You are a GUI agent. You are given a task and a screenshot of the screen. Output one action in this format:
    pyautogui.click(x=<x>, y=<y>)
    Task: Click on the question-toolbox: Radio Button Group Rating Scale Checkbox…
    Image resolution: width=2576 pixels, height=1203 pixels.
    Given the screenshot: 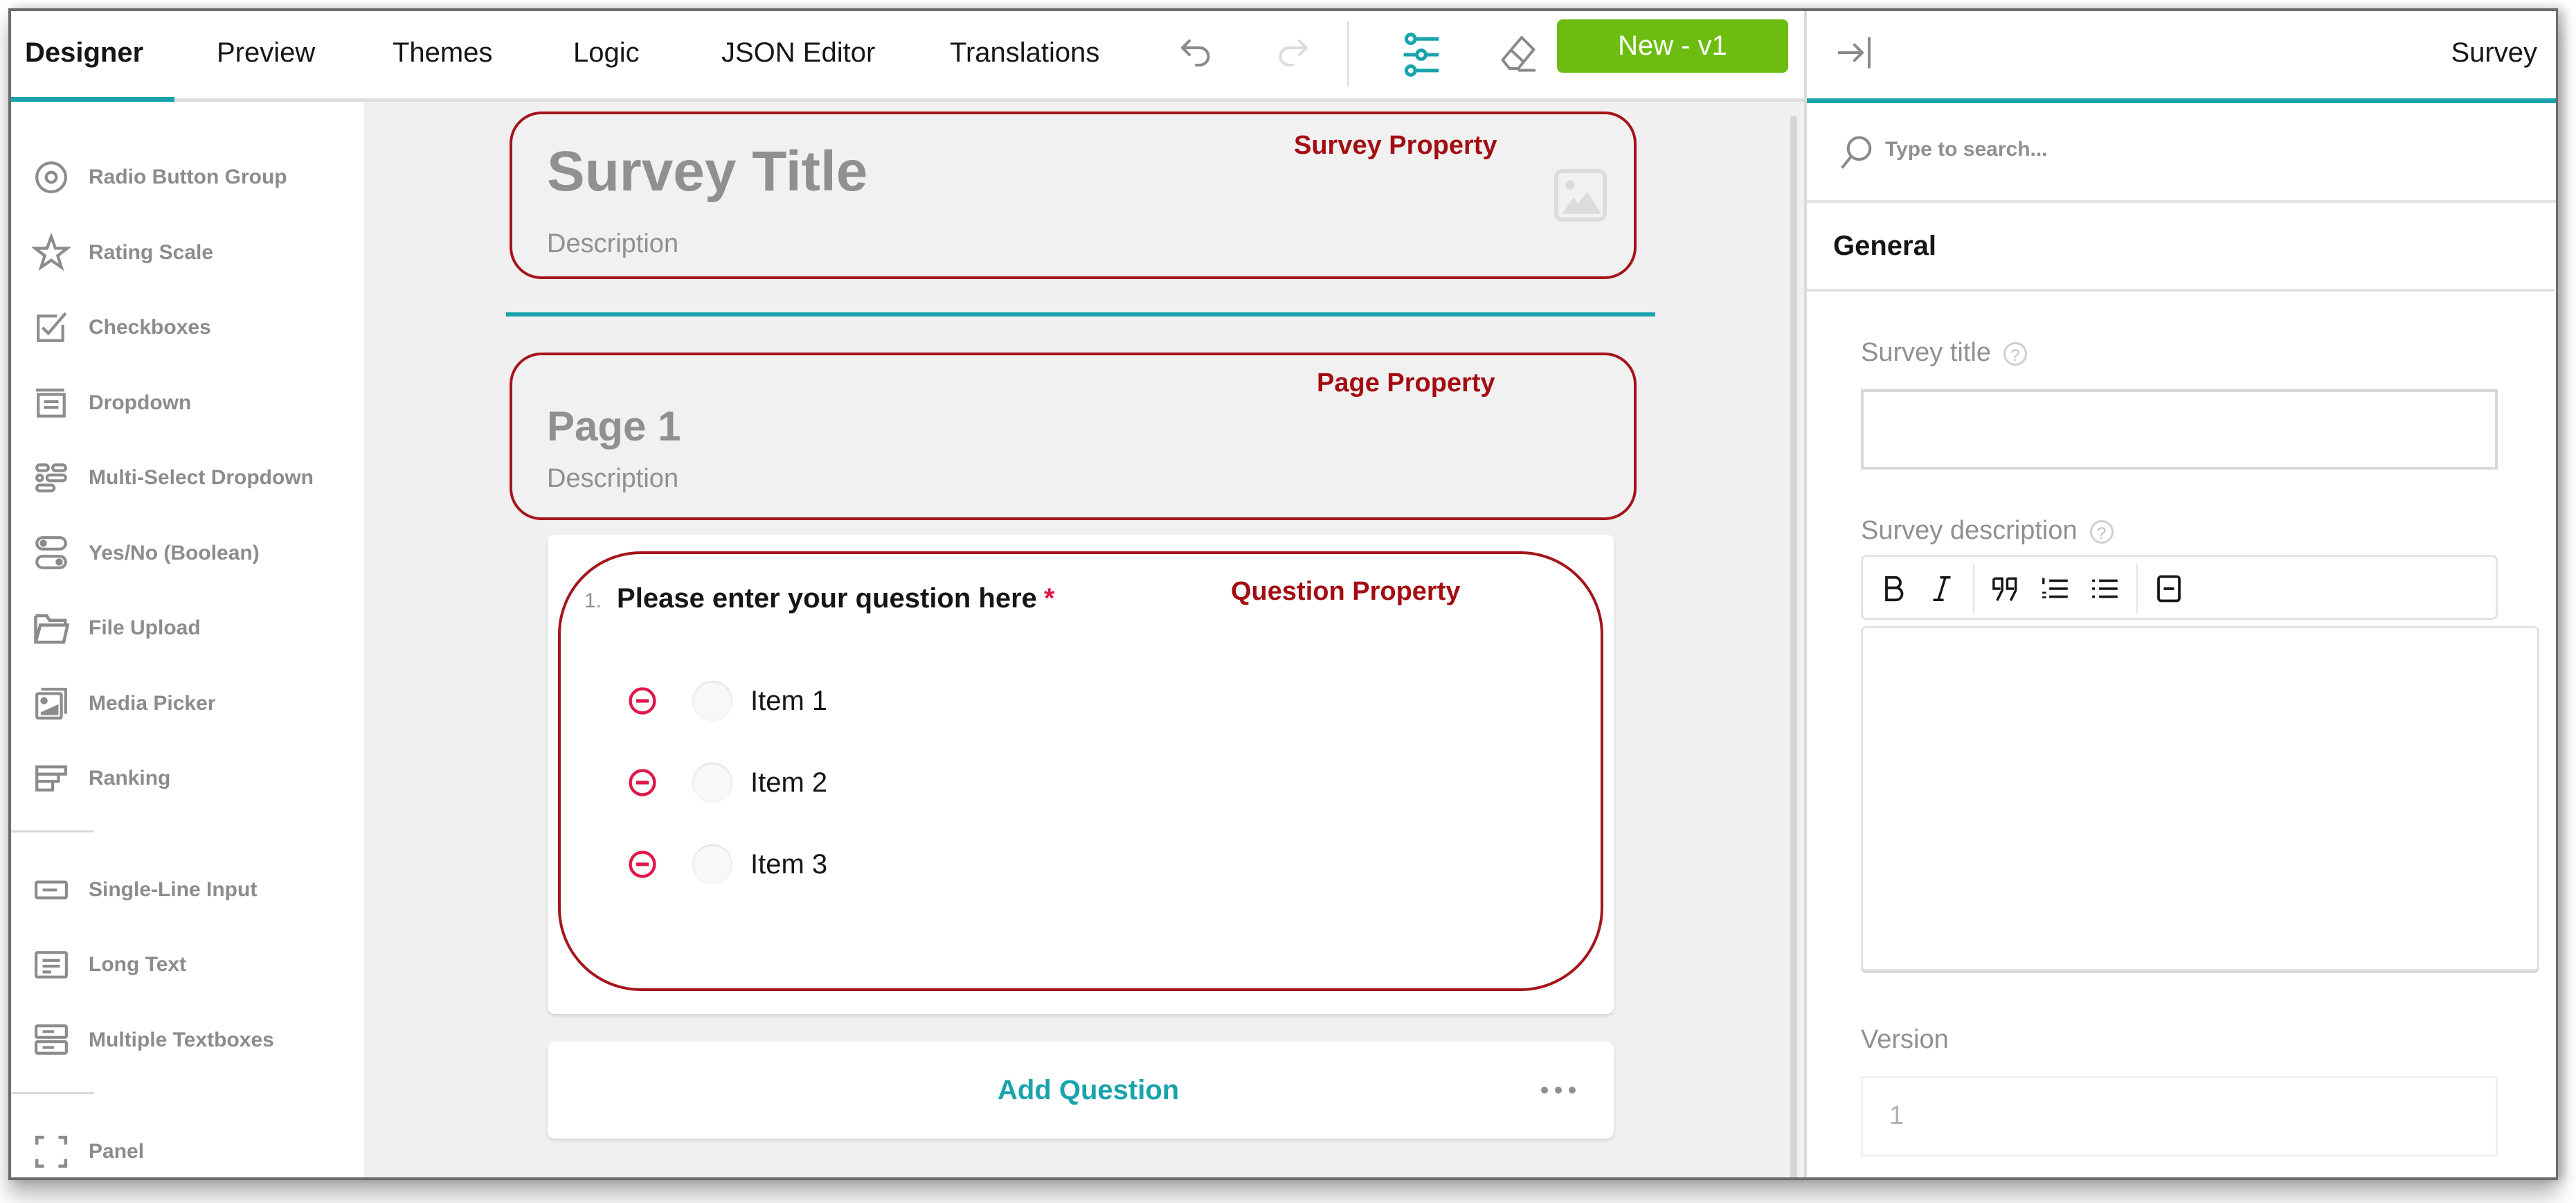 What is the action you would take?
    pyautogui.click(x=188, y=640)
    